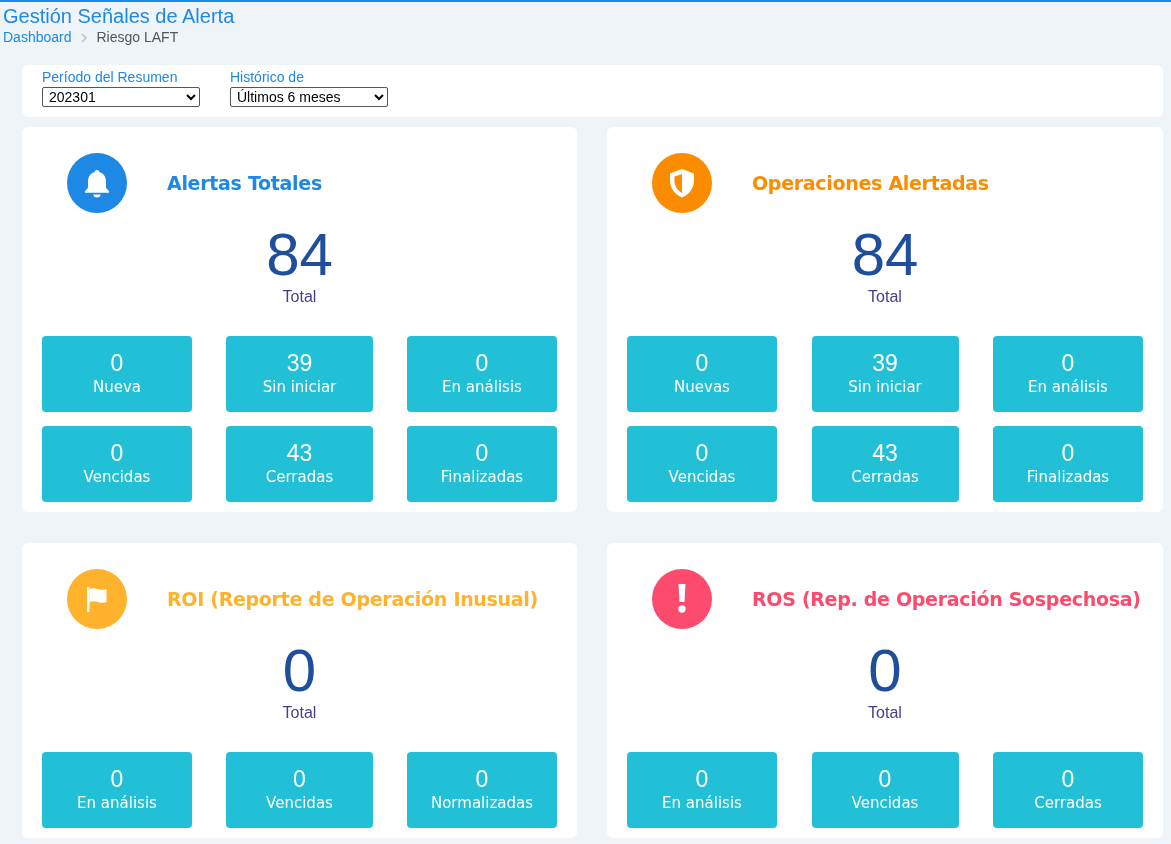  Describe the element at coordinates (137, 37) in the screenshot. I see `breadcrumb-current: Riesgo LAFT` at that location.